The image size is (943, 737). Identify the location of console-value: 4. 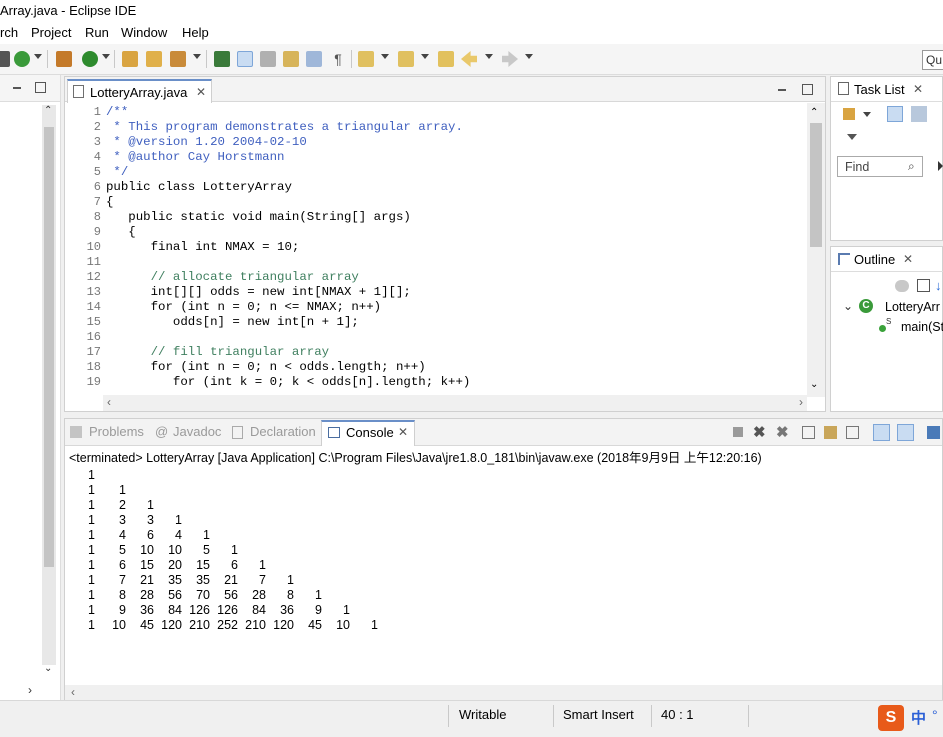
(122, 535).